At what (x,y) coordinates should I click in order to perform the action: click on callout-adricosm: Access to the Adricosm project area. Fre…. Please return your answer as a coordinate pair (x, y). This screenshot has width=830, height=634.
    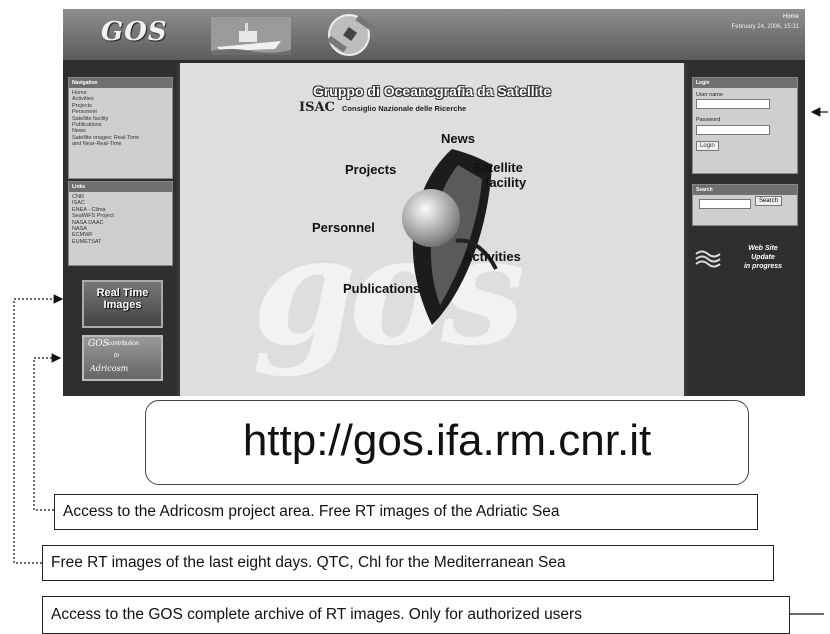
    Looking at the image, I should click on (406, 512).